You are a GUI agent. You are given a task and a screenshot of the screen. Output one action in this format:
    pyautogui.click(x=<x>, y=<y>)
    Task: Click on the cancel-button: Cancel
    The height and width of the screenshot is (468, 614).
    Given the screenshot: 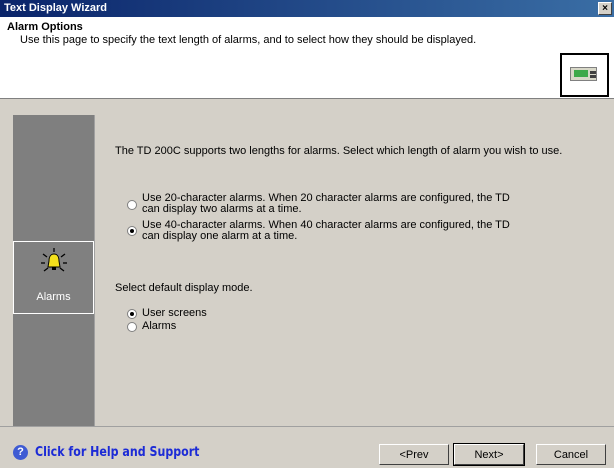 What is the action you would take?
    pyautogui.click(x=571, y=454)
    